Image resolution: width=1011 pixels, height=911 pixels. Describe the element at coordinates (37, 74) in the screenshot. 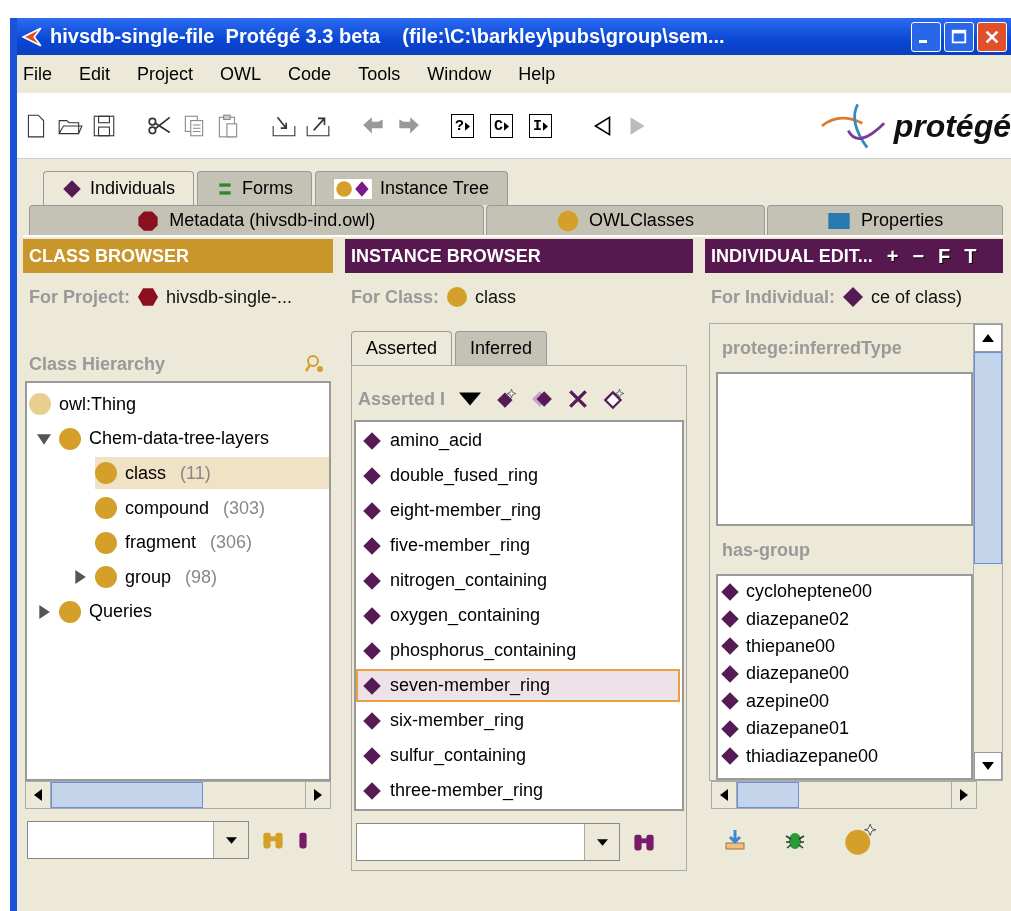

I see `menu-item: File` at that location.